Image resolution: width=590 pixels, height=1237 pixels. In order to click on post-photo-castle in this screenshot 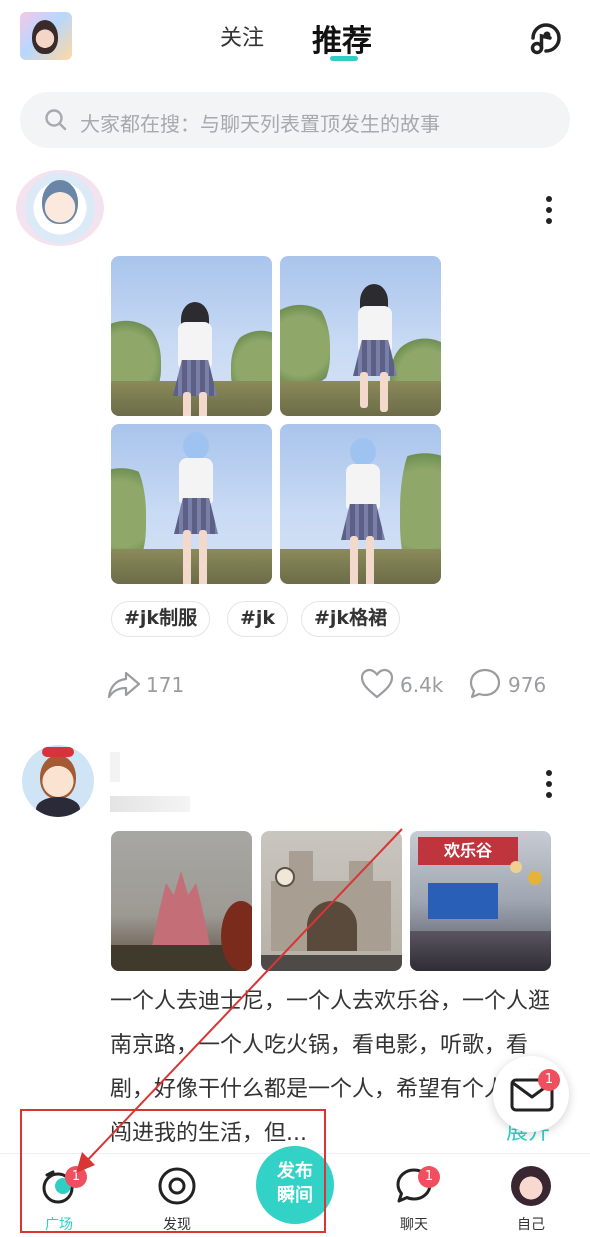, I will do `click(181, 901)`.